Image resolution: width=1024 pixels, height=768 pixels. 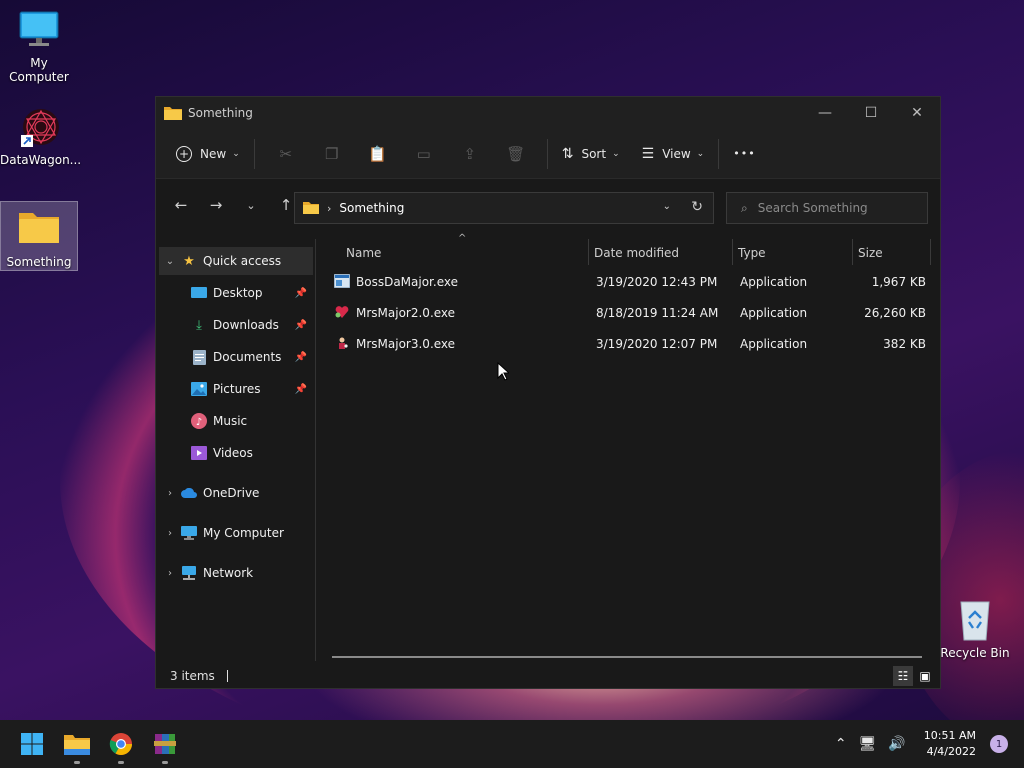 What do you see at coordinates (627, 657) in the screenshot?
I see `horizontal-scrollbar` at bounding box center [627, 657].